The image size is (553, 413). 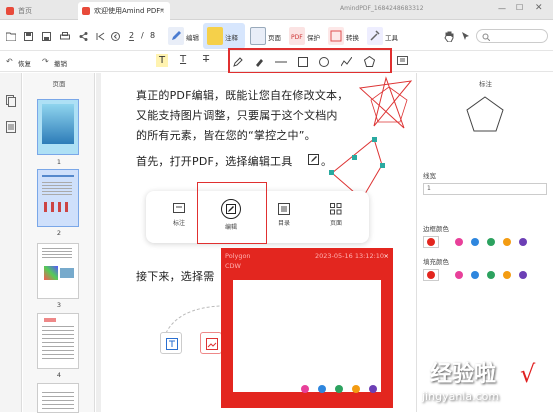 What do you see at coordinates (259, 62) in the screenshot?
I see `eraser-icon` at bounding box center [259, 62].